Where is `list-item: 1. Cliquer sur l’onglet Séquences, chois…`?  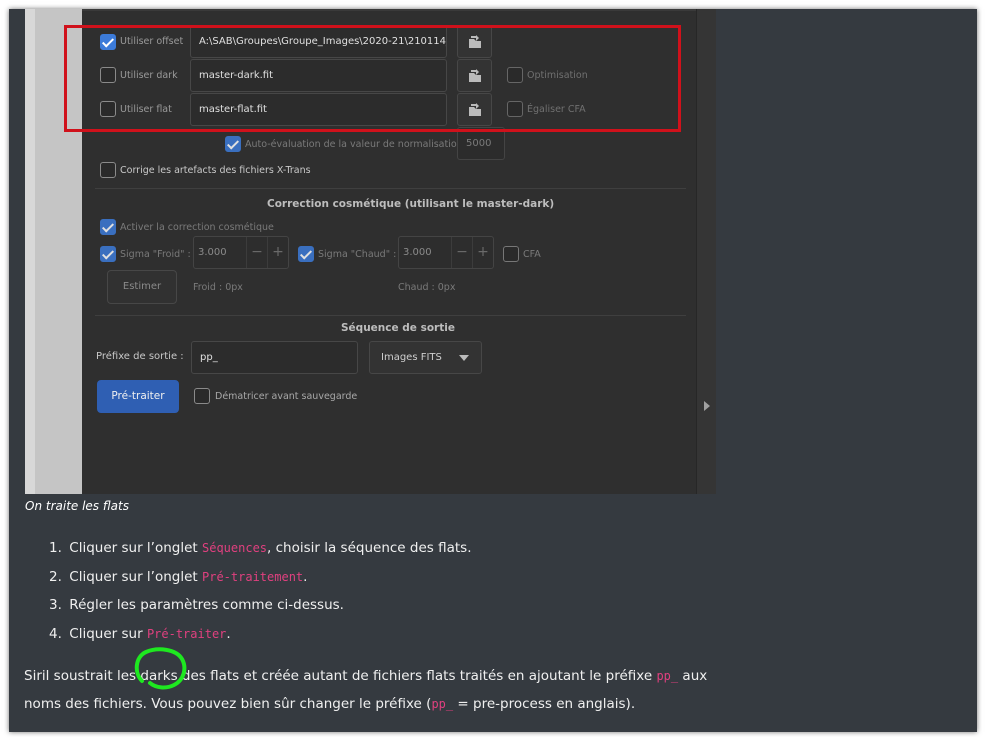
list-item: 1. Cliquer sur l’onglet Séquences, chois… is located at coordinates (260, 548).